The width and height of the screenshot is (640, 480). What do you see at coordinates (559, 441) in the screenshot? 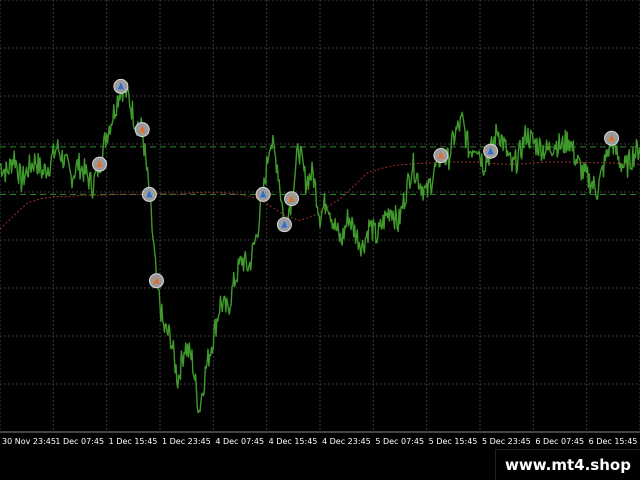
I see `x-tick-label: 6 Dec 07:45` at bounding box center [559, 441].